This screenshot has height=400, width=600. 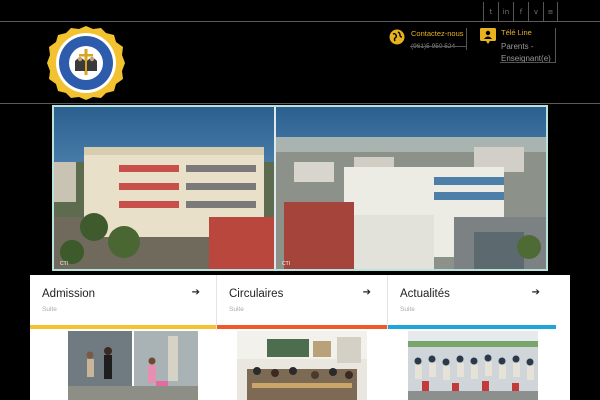 I want to click on contact-block: Contactez-nous (961)5 950 524, so click(x=428, y=40).